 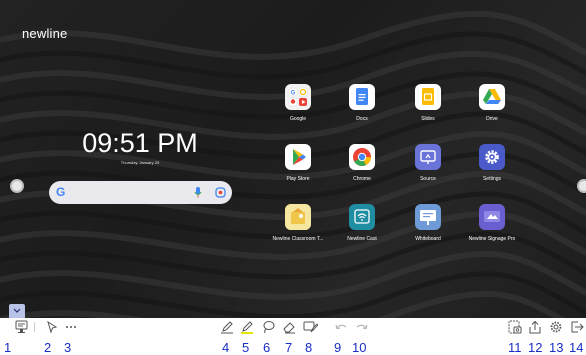 I want to click on exit-icon, so click(x=577, y=327).